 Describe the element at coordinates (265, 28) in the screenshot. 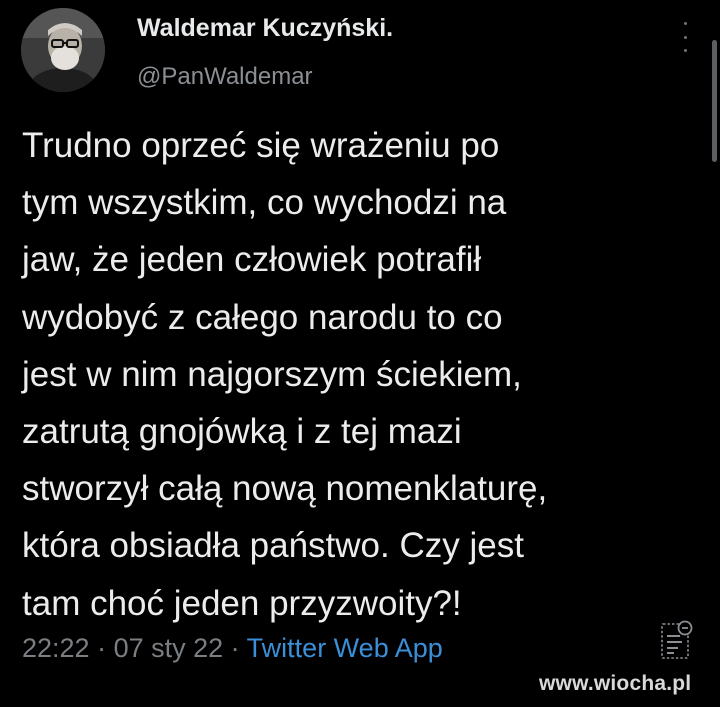

I see `display-name: Waldemar Kuczyński.` at that location.